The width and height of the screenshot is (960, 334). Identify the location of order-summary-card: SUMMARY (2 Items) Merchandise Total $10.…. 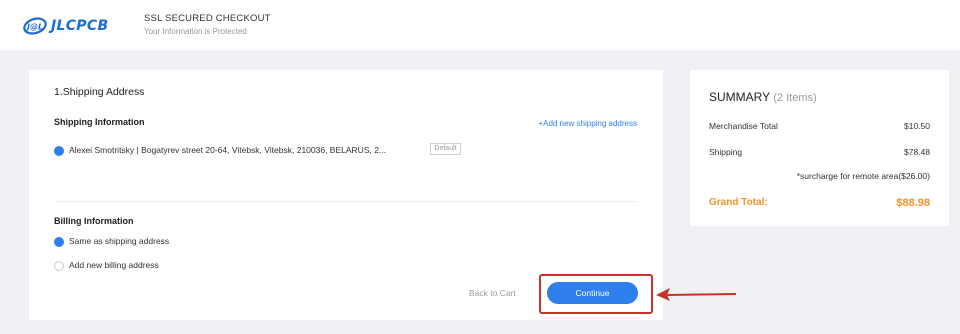
(819, 148).